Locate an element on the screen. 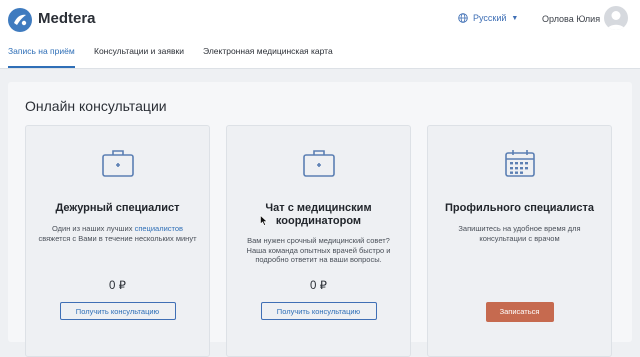 This screenshot has height=357, width=640. globe-icon is located at coordinates (463, 18).